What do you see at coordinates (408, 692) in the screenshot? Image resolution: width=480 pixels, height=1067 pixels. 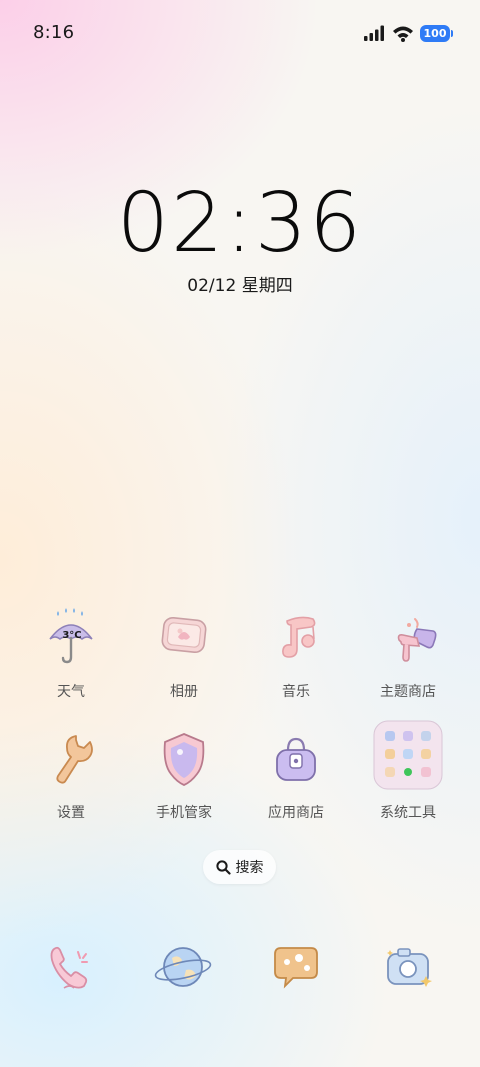 I see `app-label: 主题商店` at bounding box center [408, 692].